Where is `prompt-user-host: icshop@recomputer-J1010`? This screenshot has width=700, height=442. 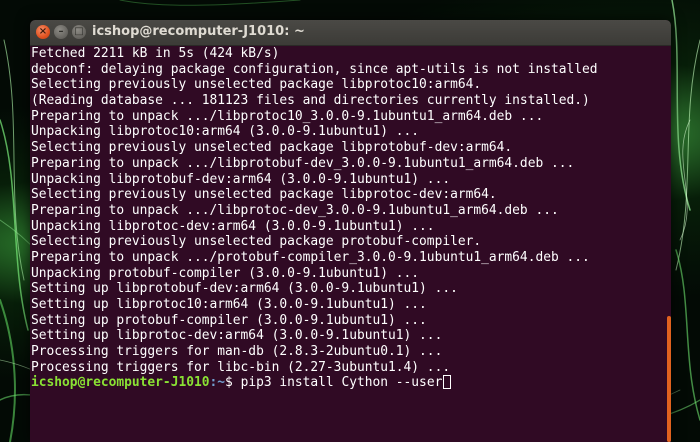
prompt-user-host: icshop@recomputer-J1010 is located at coordinates (120, 383).